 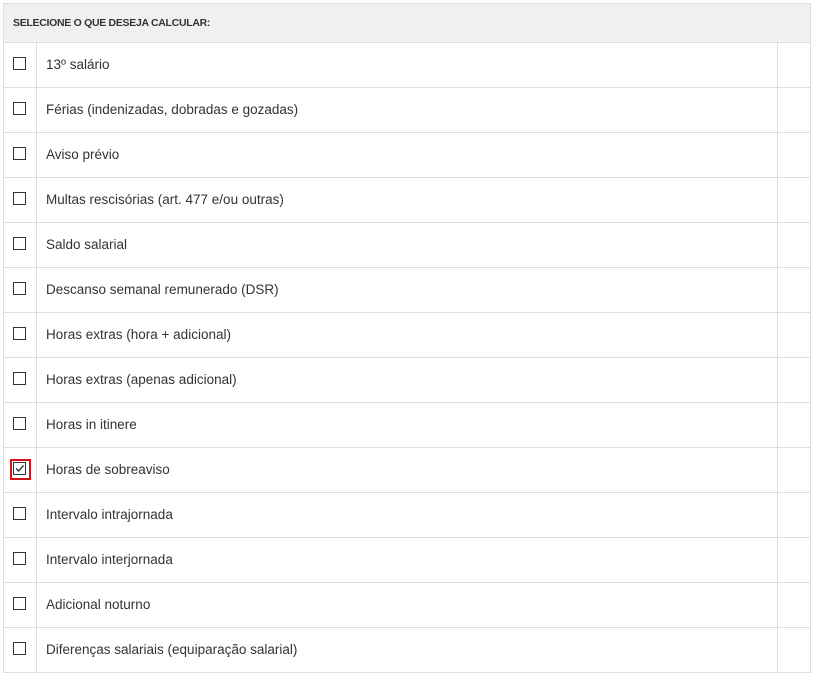 I want to click on table-row: Horas extras (apenas adicional), so click(x=407, y=380).